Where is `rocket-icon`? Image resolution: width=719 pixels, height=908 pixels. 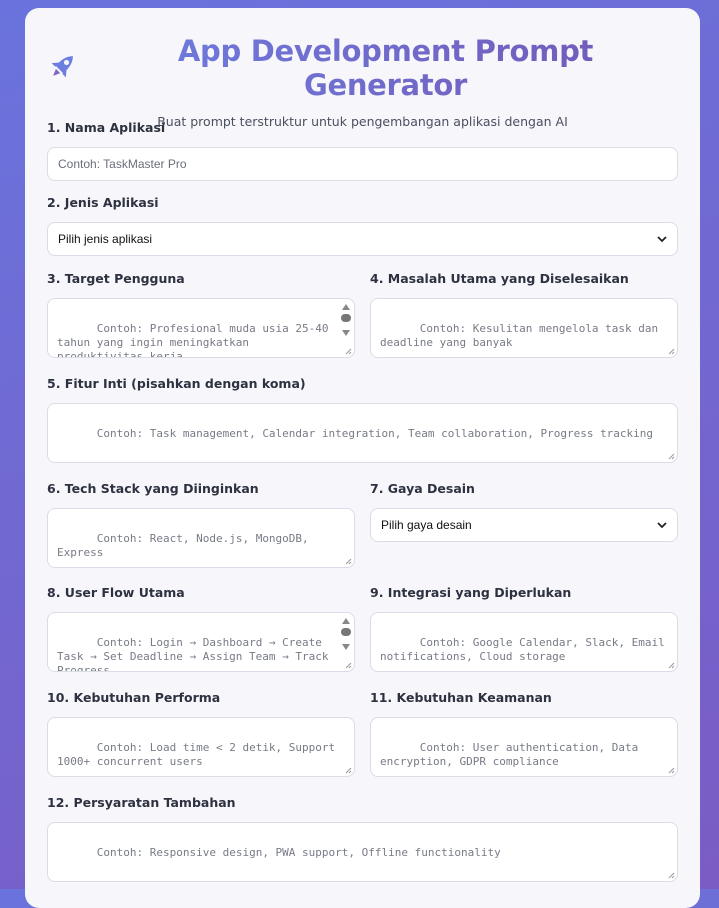
rocket-icon is located at coordinates (63, 68).